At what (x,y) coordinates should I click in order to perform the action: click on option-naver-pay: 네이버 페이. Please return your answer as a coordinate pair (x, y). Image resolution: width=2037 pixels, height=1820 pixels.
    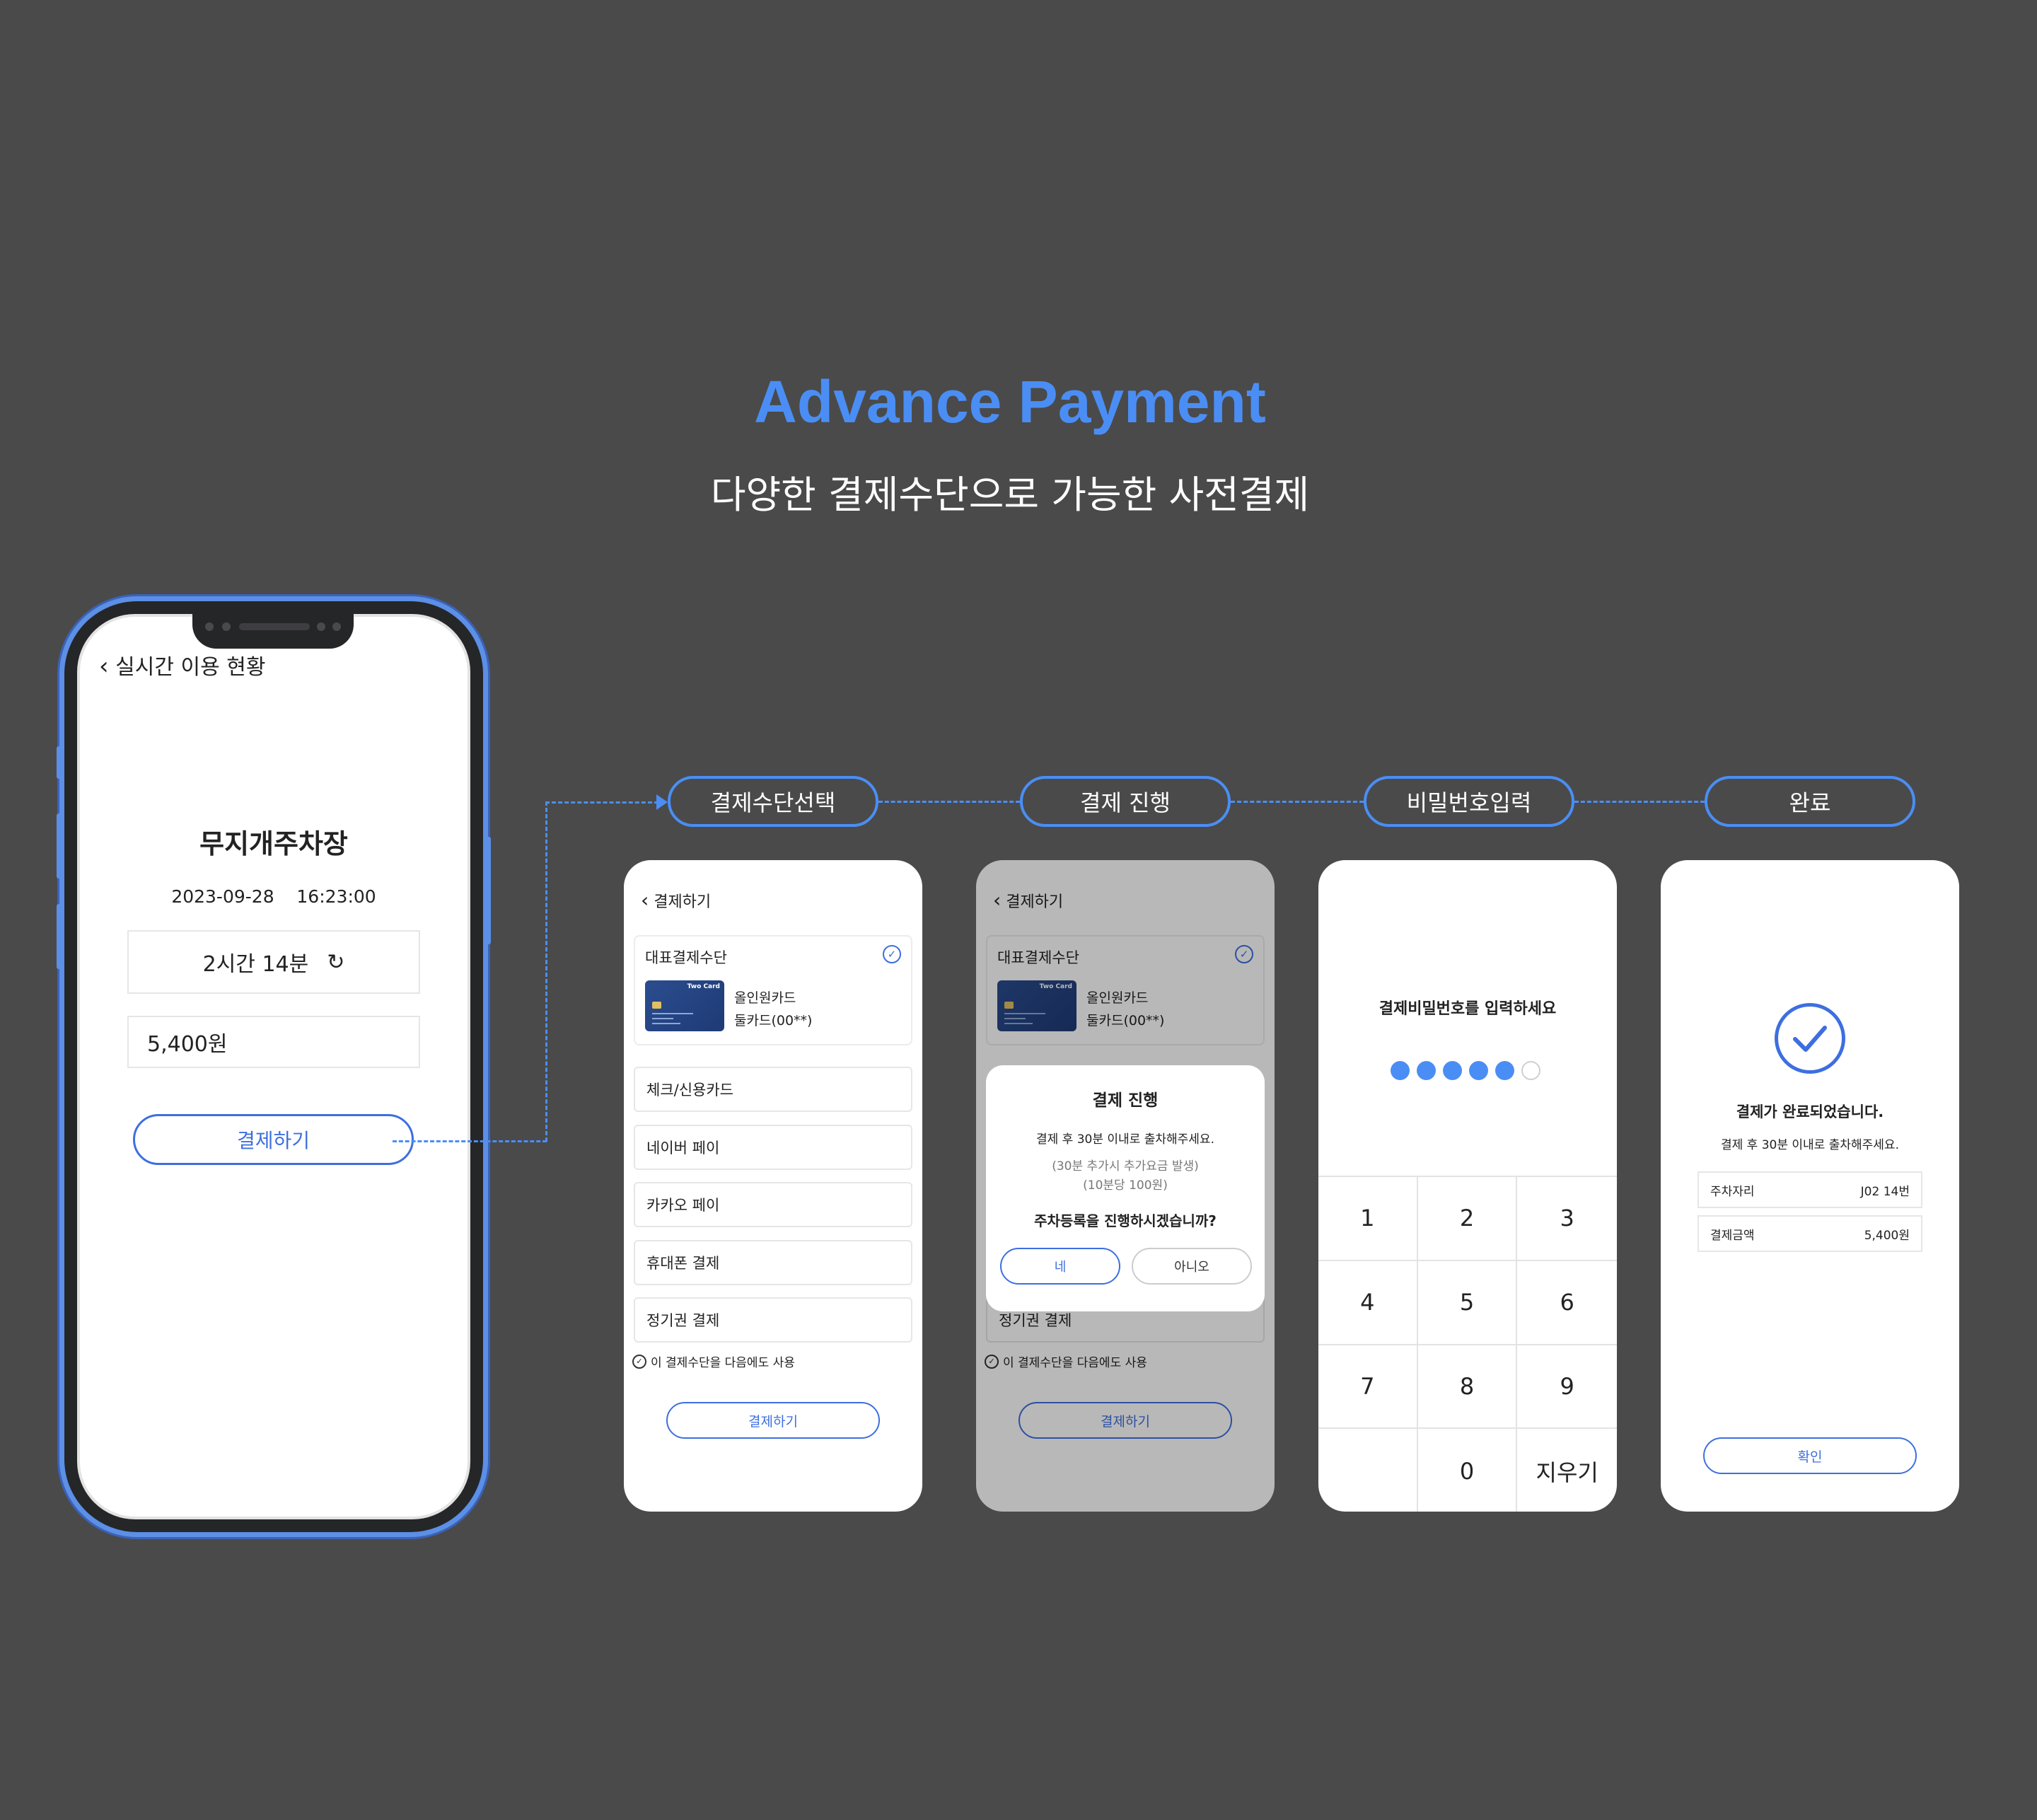
    Looking at the image, I should click on (773, 1147).